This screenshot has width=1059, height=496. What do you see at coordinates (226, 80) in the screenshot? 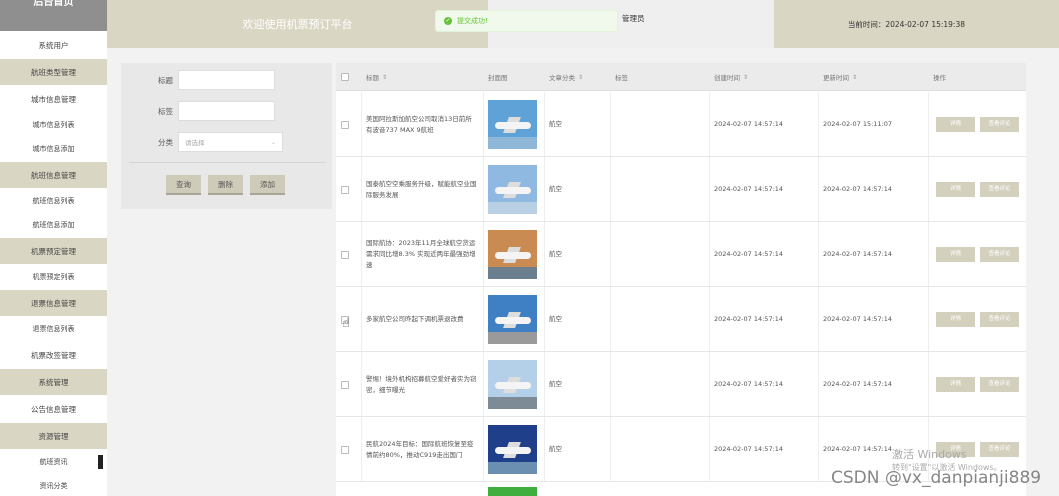
I see `title-filter-input` at bounding box center [226, 80].